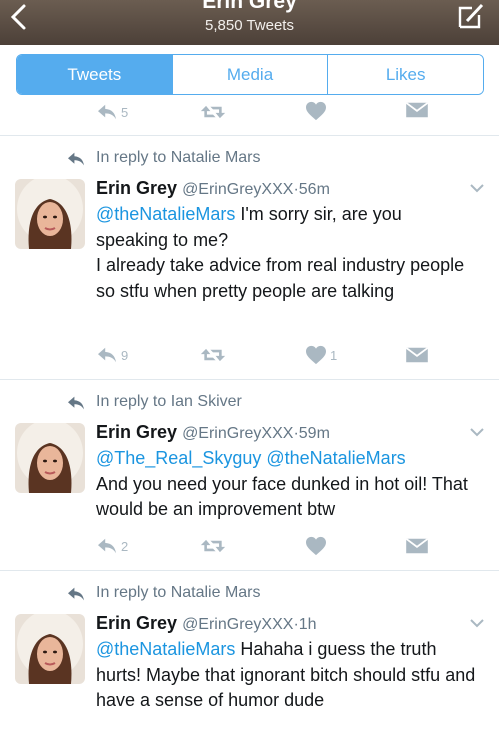 The image size is (499, 736). I want to click on profile-header: Erin Grey 5,850 Tweets, so click(249, 22).